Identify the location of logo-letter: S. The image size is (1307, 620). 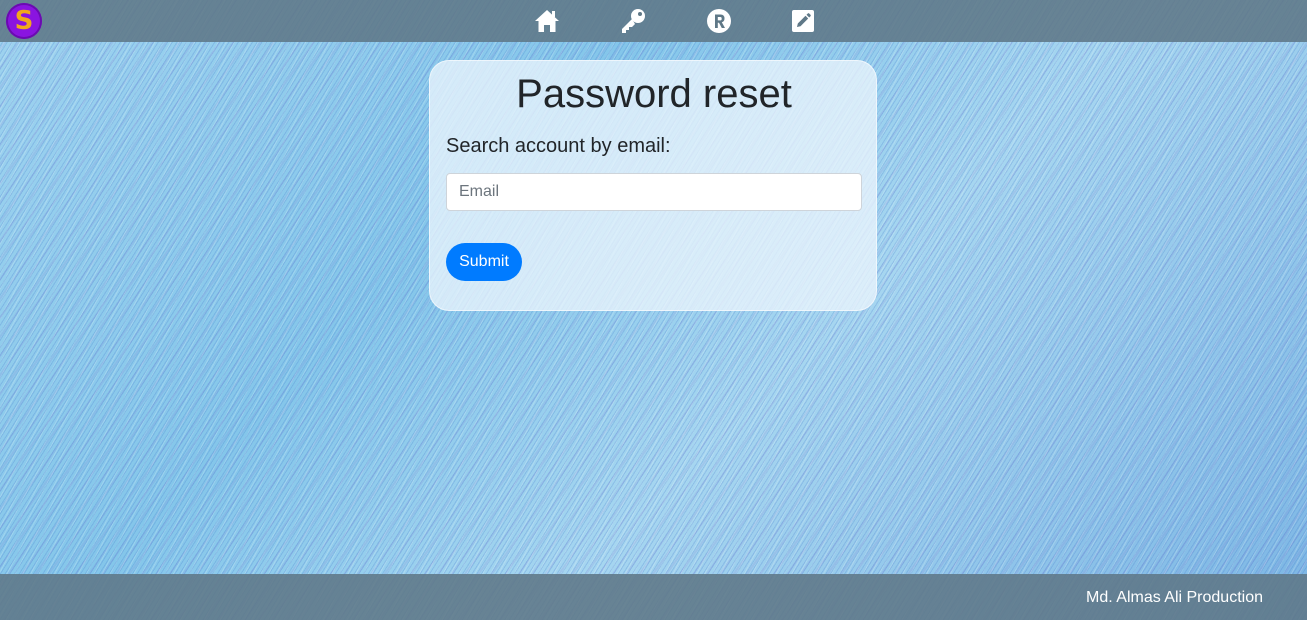
(24, 21).